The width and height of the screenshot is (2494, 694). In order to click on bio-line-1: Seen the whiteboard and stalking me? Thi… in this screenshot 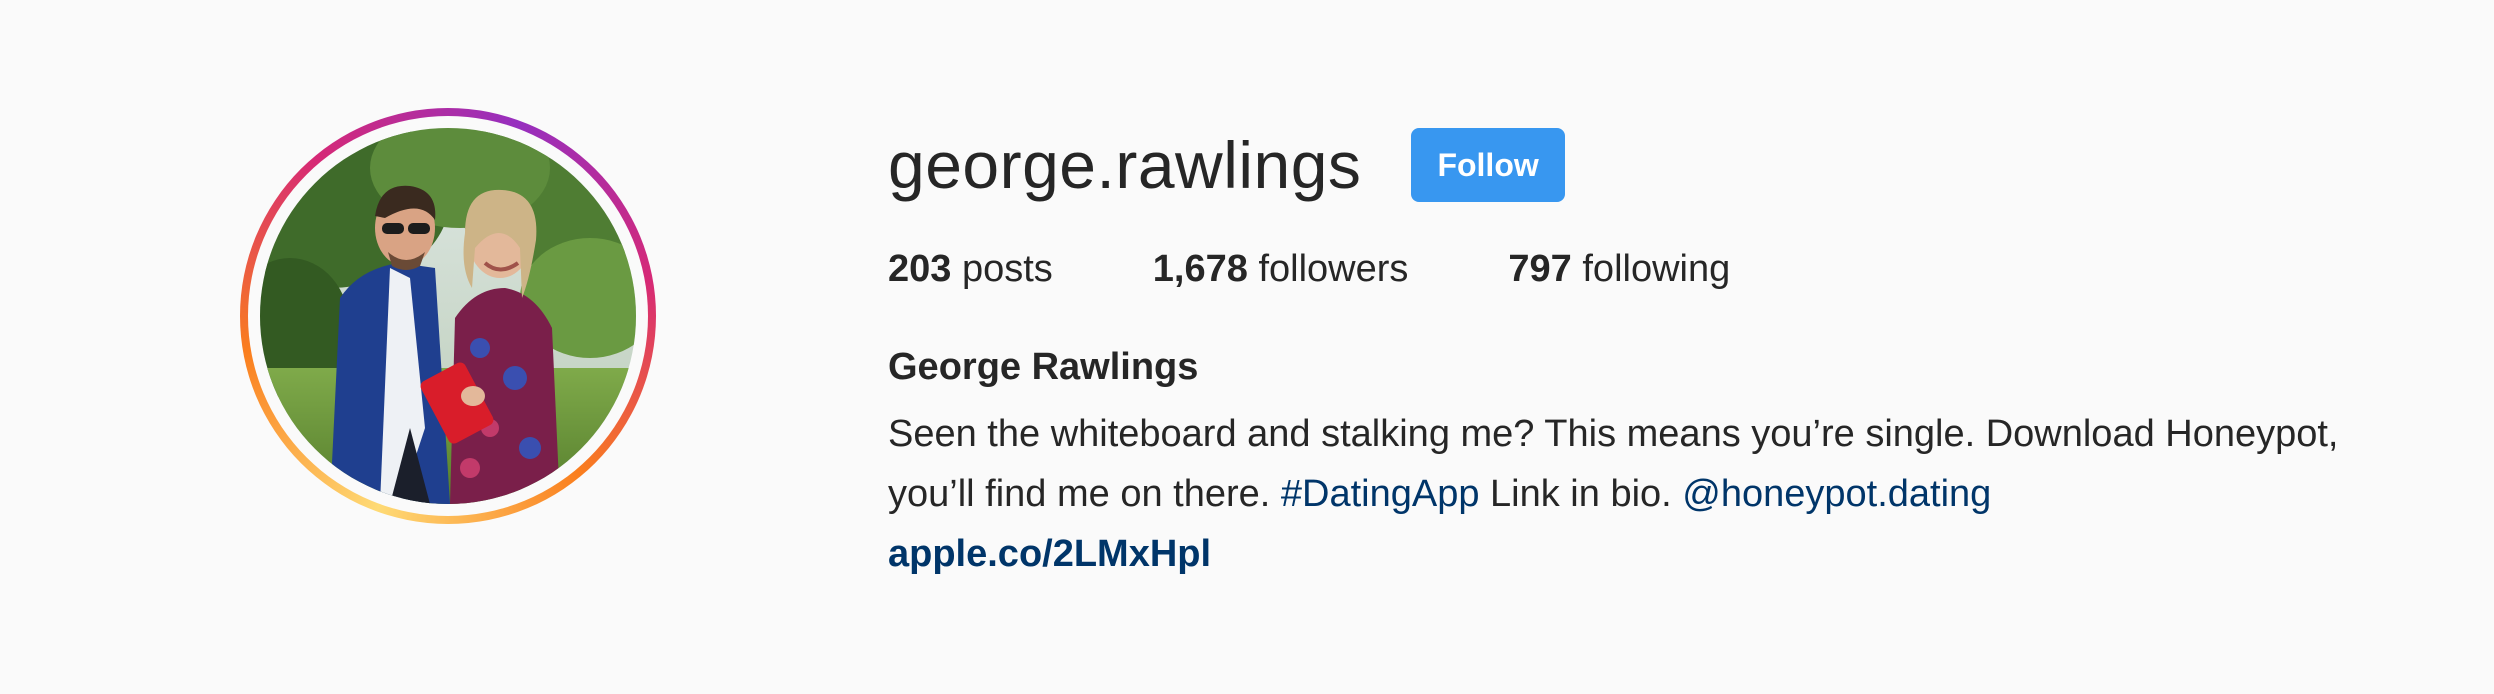, I will do `click(1613, 434)`.